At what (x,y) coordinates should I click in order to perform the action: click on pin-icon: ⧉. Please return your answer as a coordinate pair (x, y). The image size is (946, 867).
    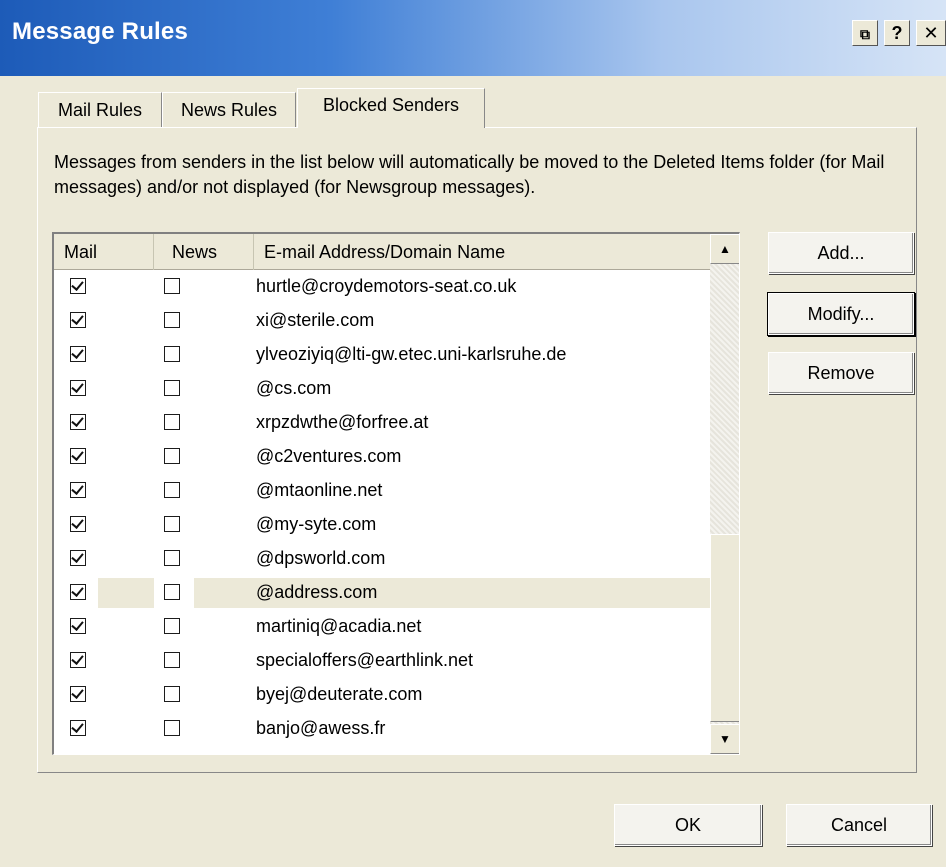
    Looking at the image, I should click on (865, 34).